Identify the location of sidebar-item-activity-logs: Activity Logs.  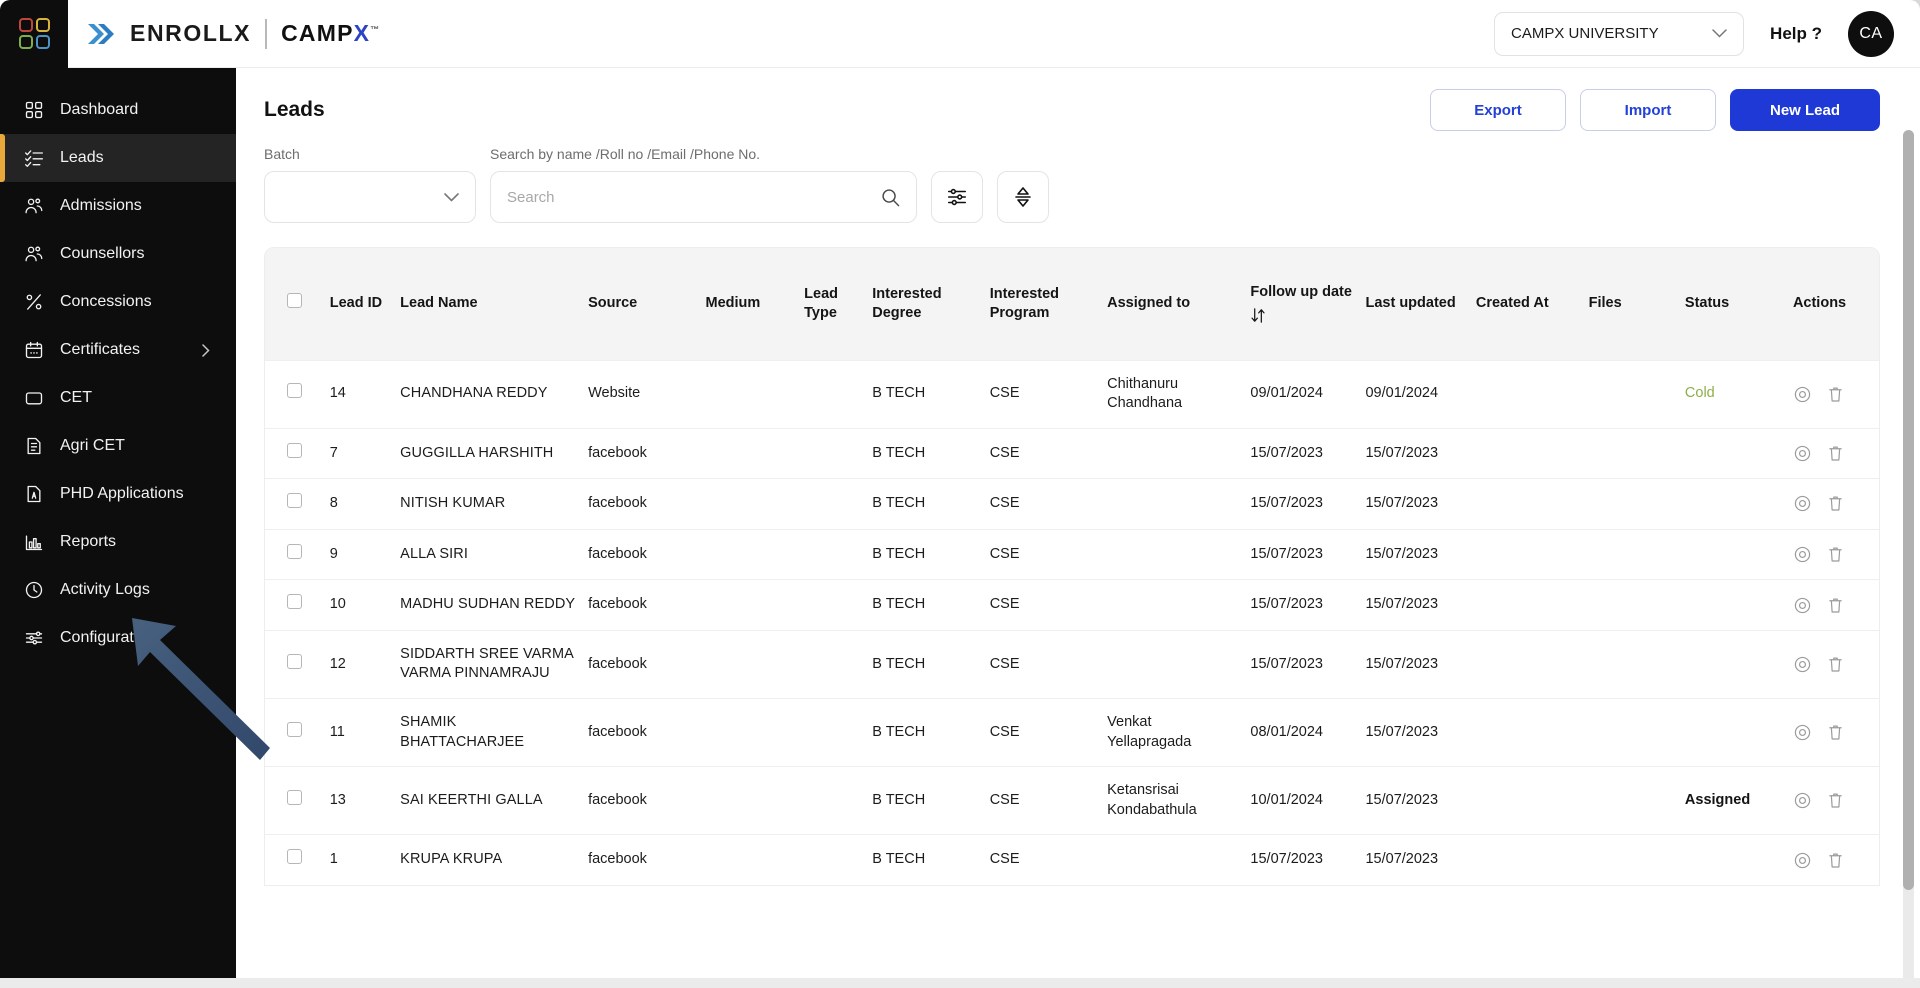
(118, 590).